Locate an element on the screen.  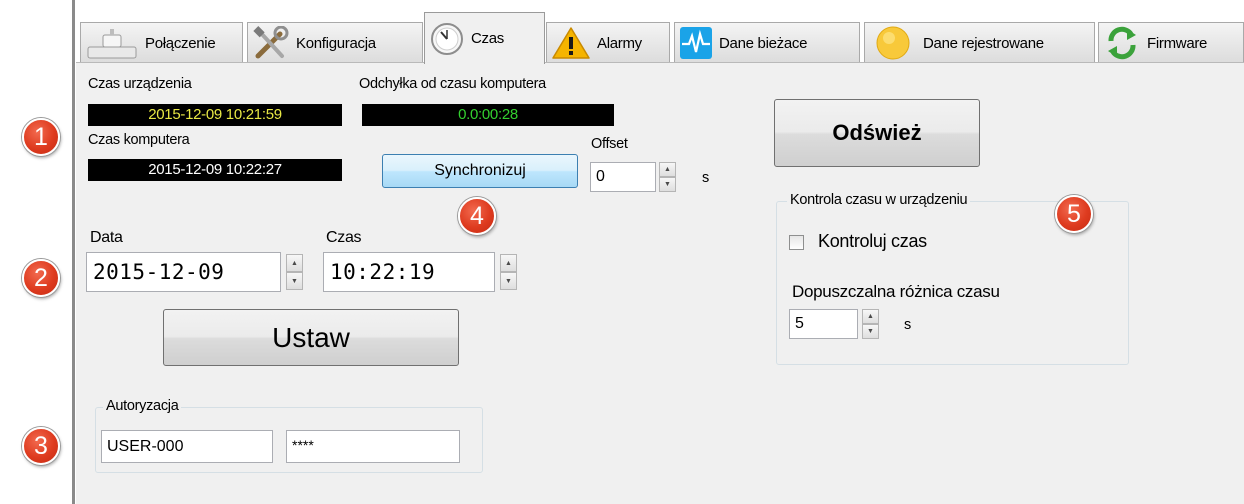
offset-input: 0 is located at coordinates (623, 177).